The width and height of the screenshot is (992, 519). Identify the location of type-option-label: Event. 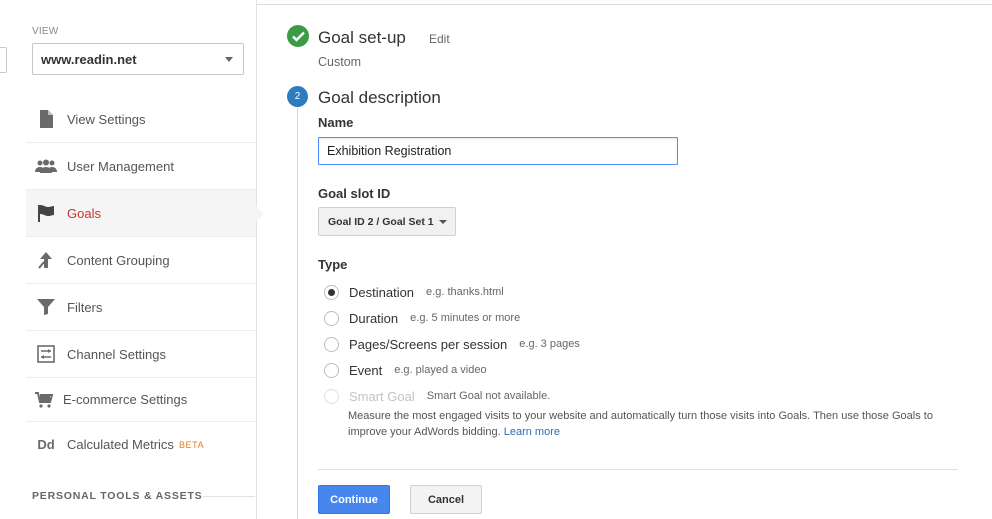
(366, 370).